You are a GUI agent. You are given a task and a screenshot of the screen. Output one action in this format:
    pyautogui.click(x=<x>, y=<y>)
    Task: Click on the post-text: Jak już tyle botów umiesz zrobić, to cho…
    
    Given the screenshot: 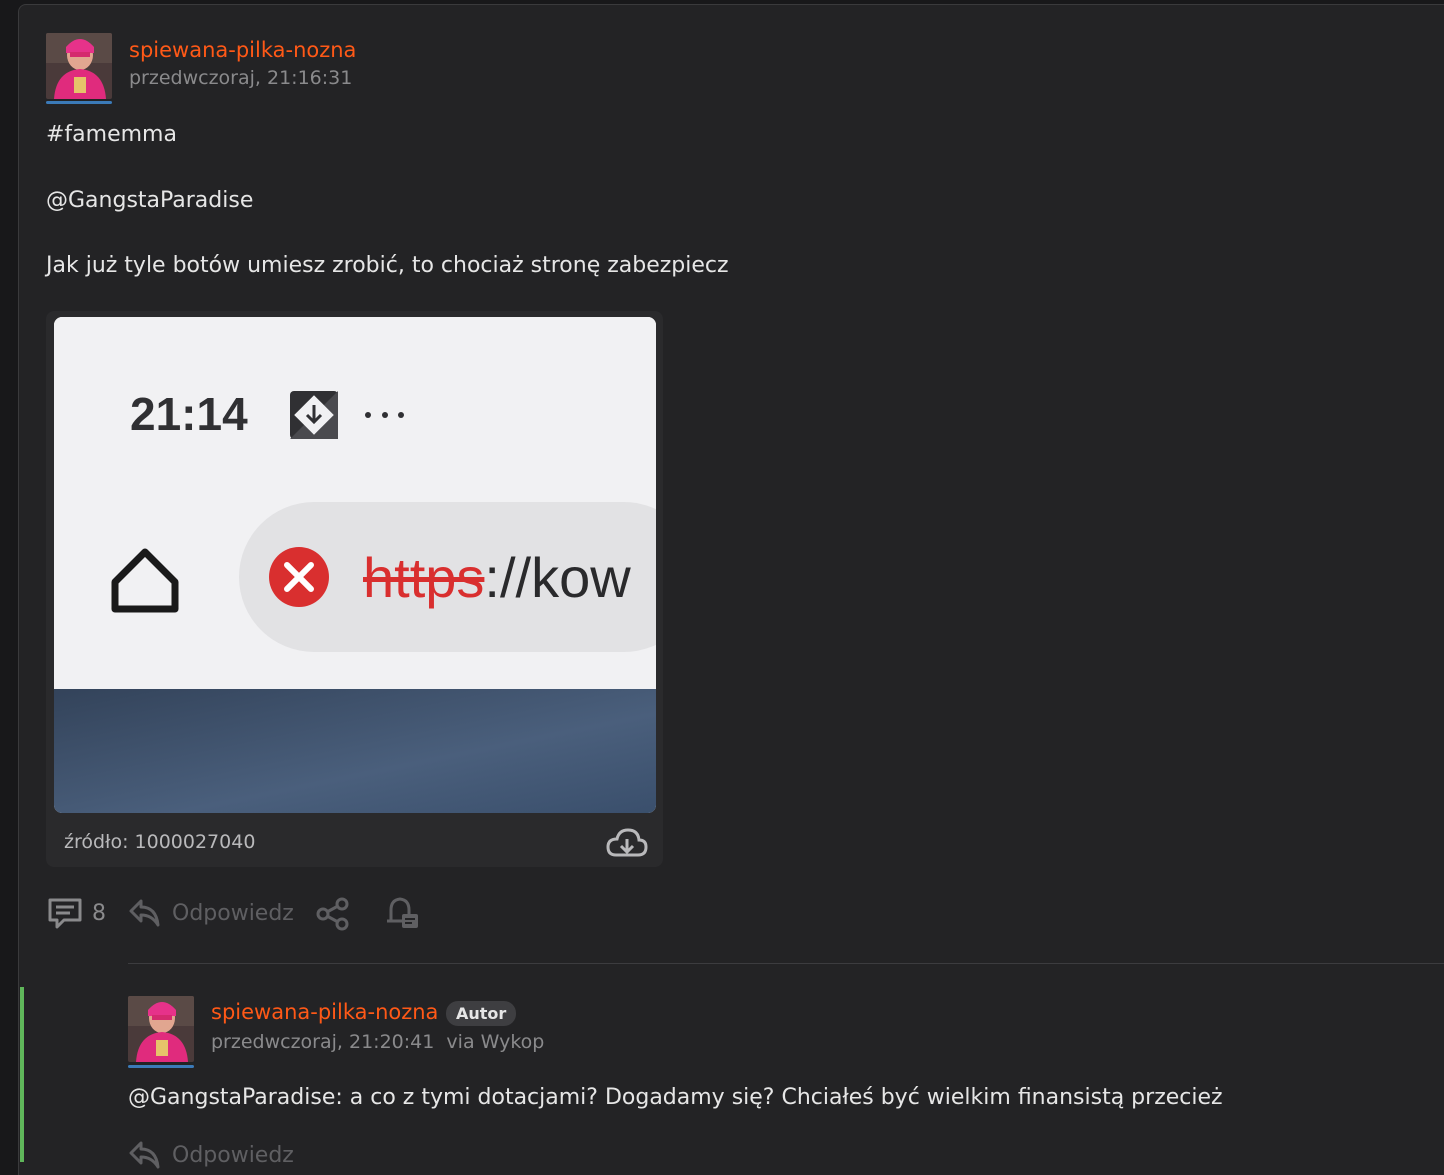 What is the action you would take?
    pyautogui.click(x=387, y=265)
    